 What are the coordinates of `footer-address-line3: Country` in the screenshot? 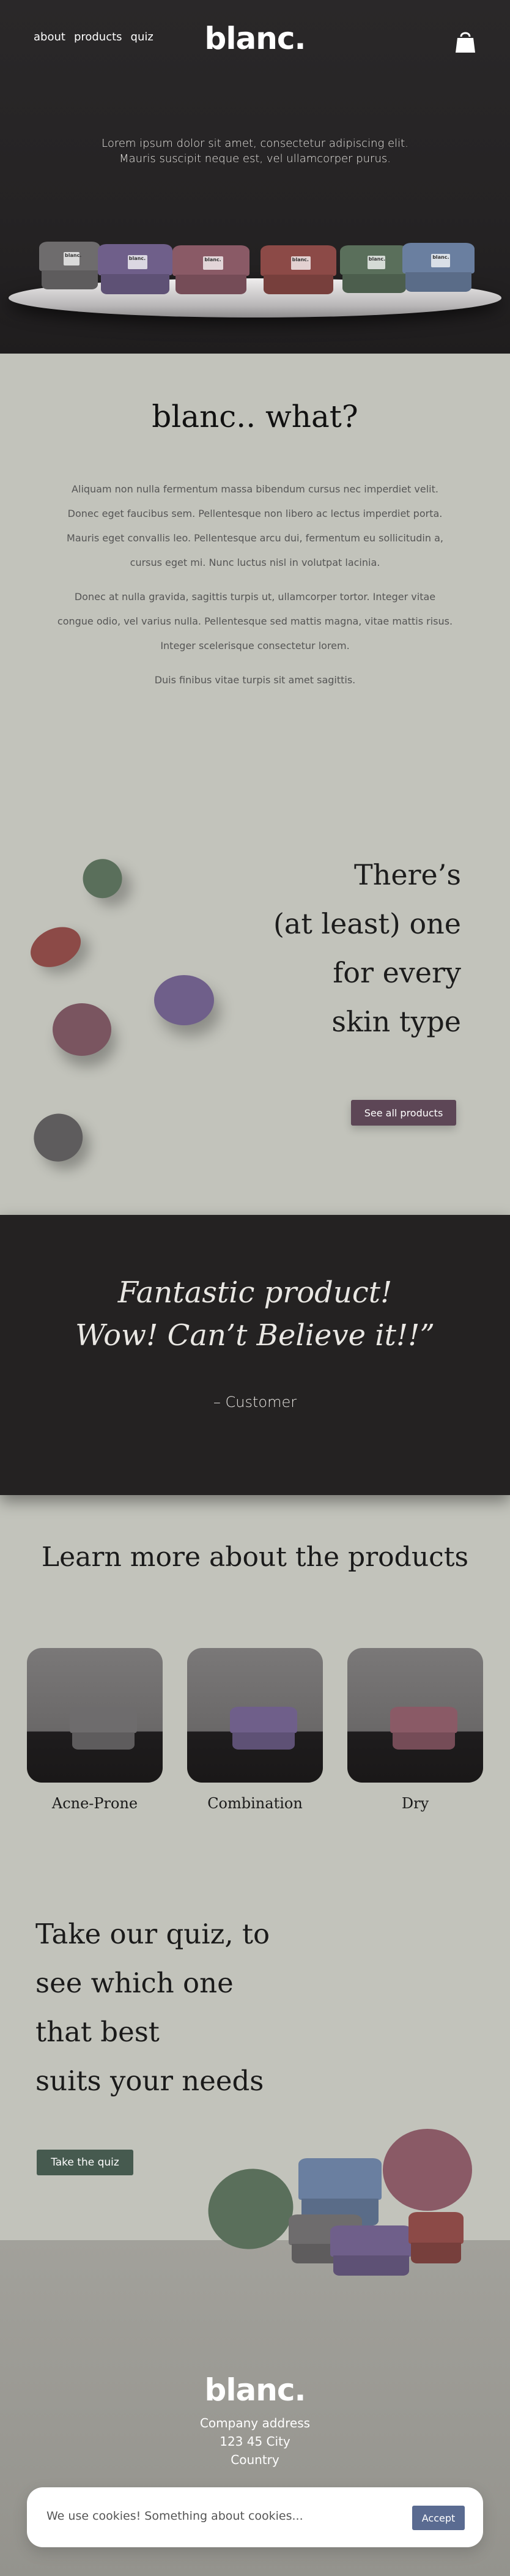 It's located at (255, 2459).